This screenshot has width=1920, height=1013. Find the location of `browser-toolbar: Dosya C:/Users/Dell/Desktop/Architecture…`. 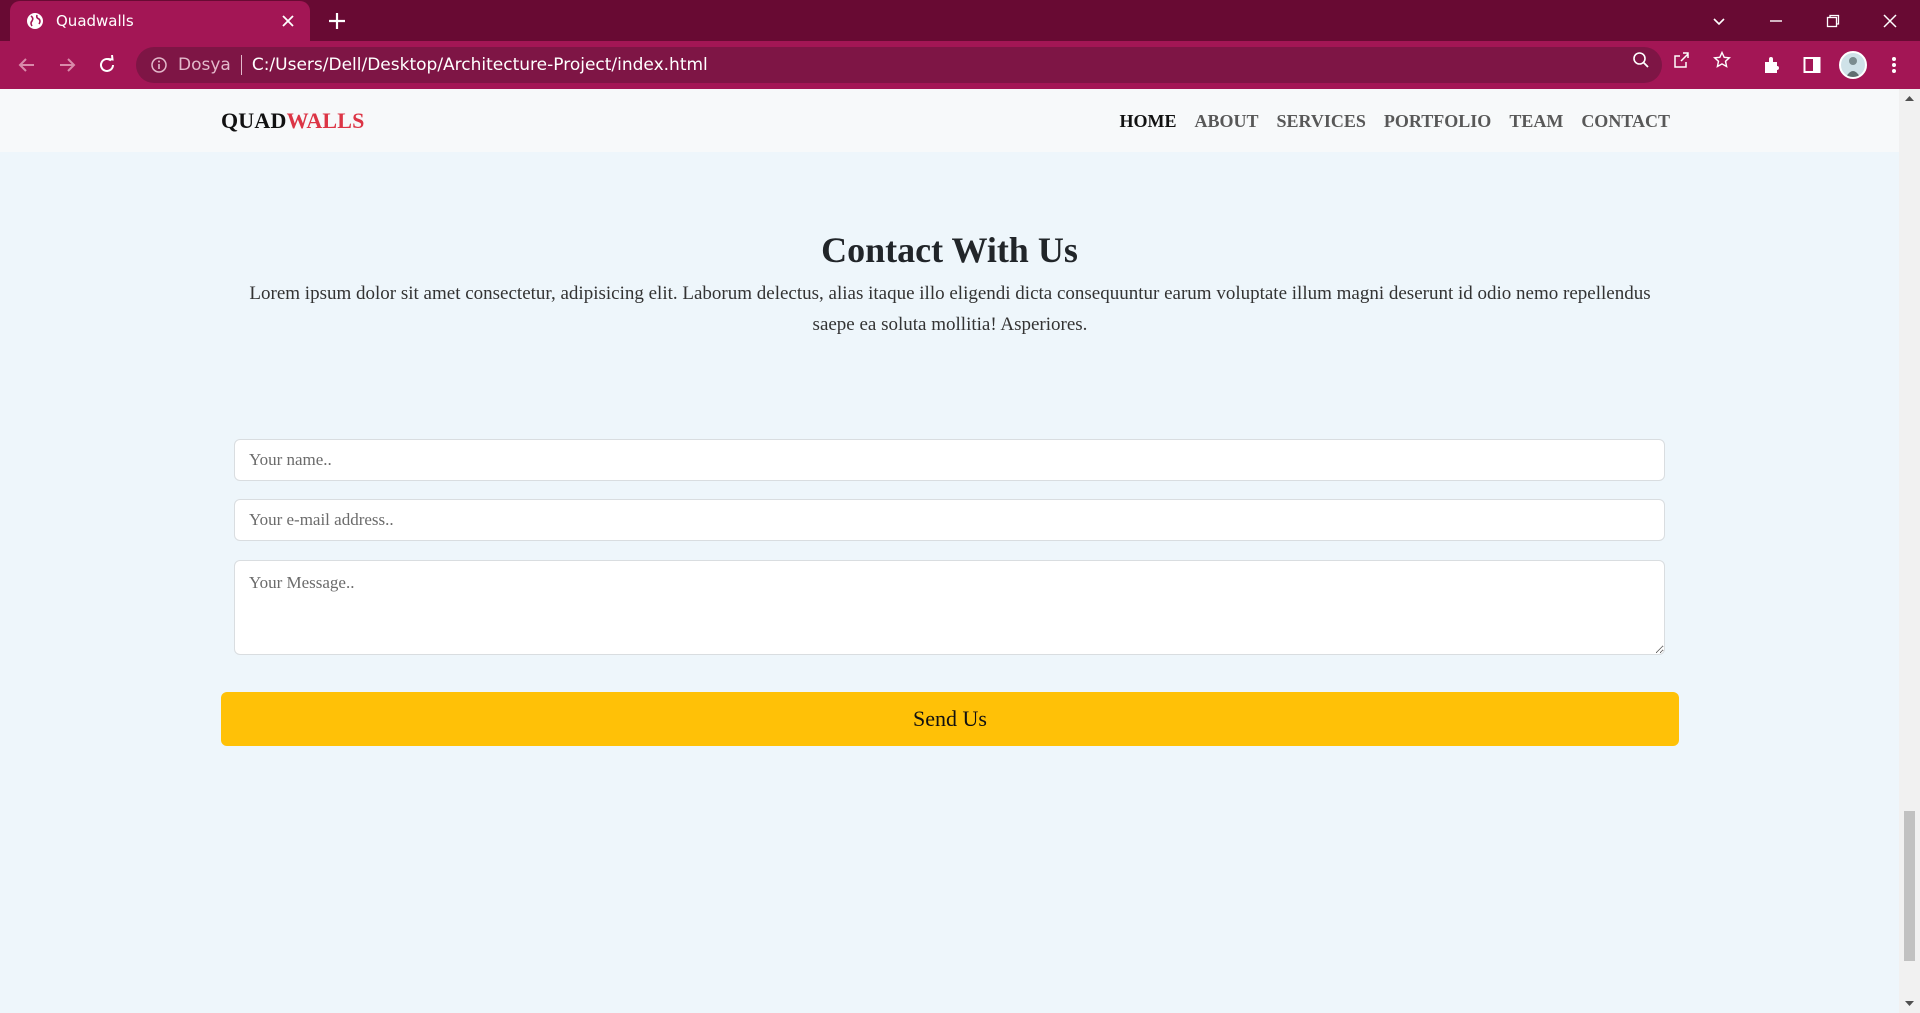

browser-toolbar: Dosya C:/Users/Dell/Desktop/Architecture… is located at coordinates (960, 65).